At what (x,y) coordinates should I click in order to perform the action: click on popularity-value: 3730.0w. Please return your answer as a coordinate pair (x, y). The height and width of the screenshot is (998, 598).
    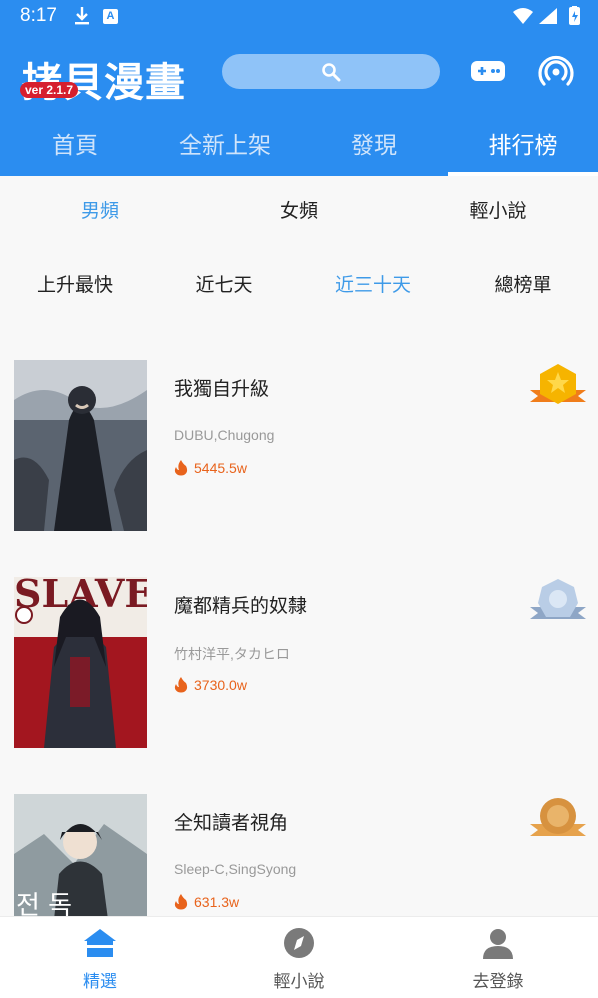
    Looking at the image, I should click on (220, 685).